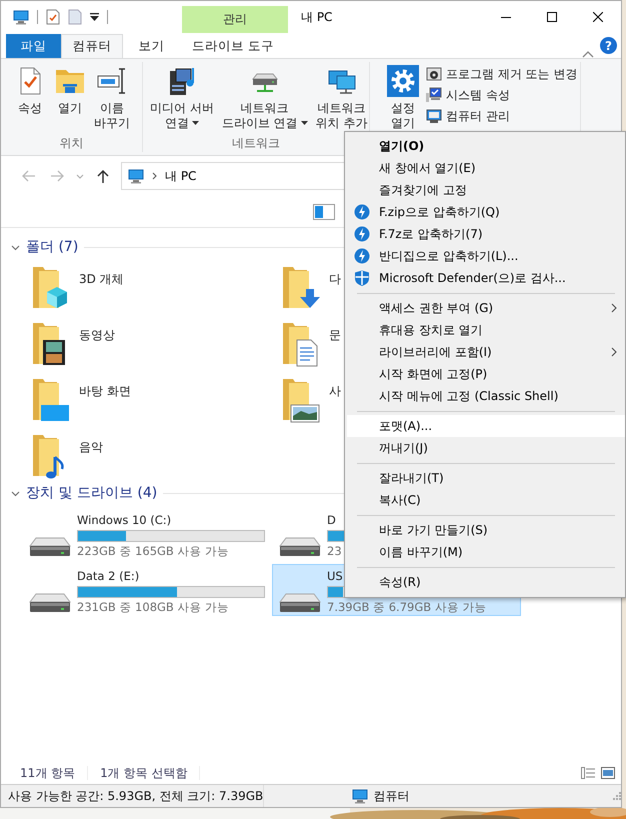 This screenshot has height=819, width=626. What do you see at coordinates (256, 143) in the screenshot?
I see `group-label: 네트워크` at bounding box center [256, 143].